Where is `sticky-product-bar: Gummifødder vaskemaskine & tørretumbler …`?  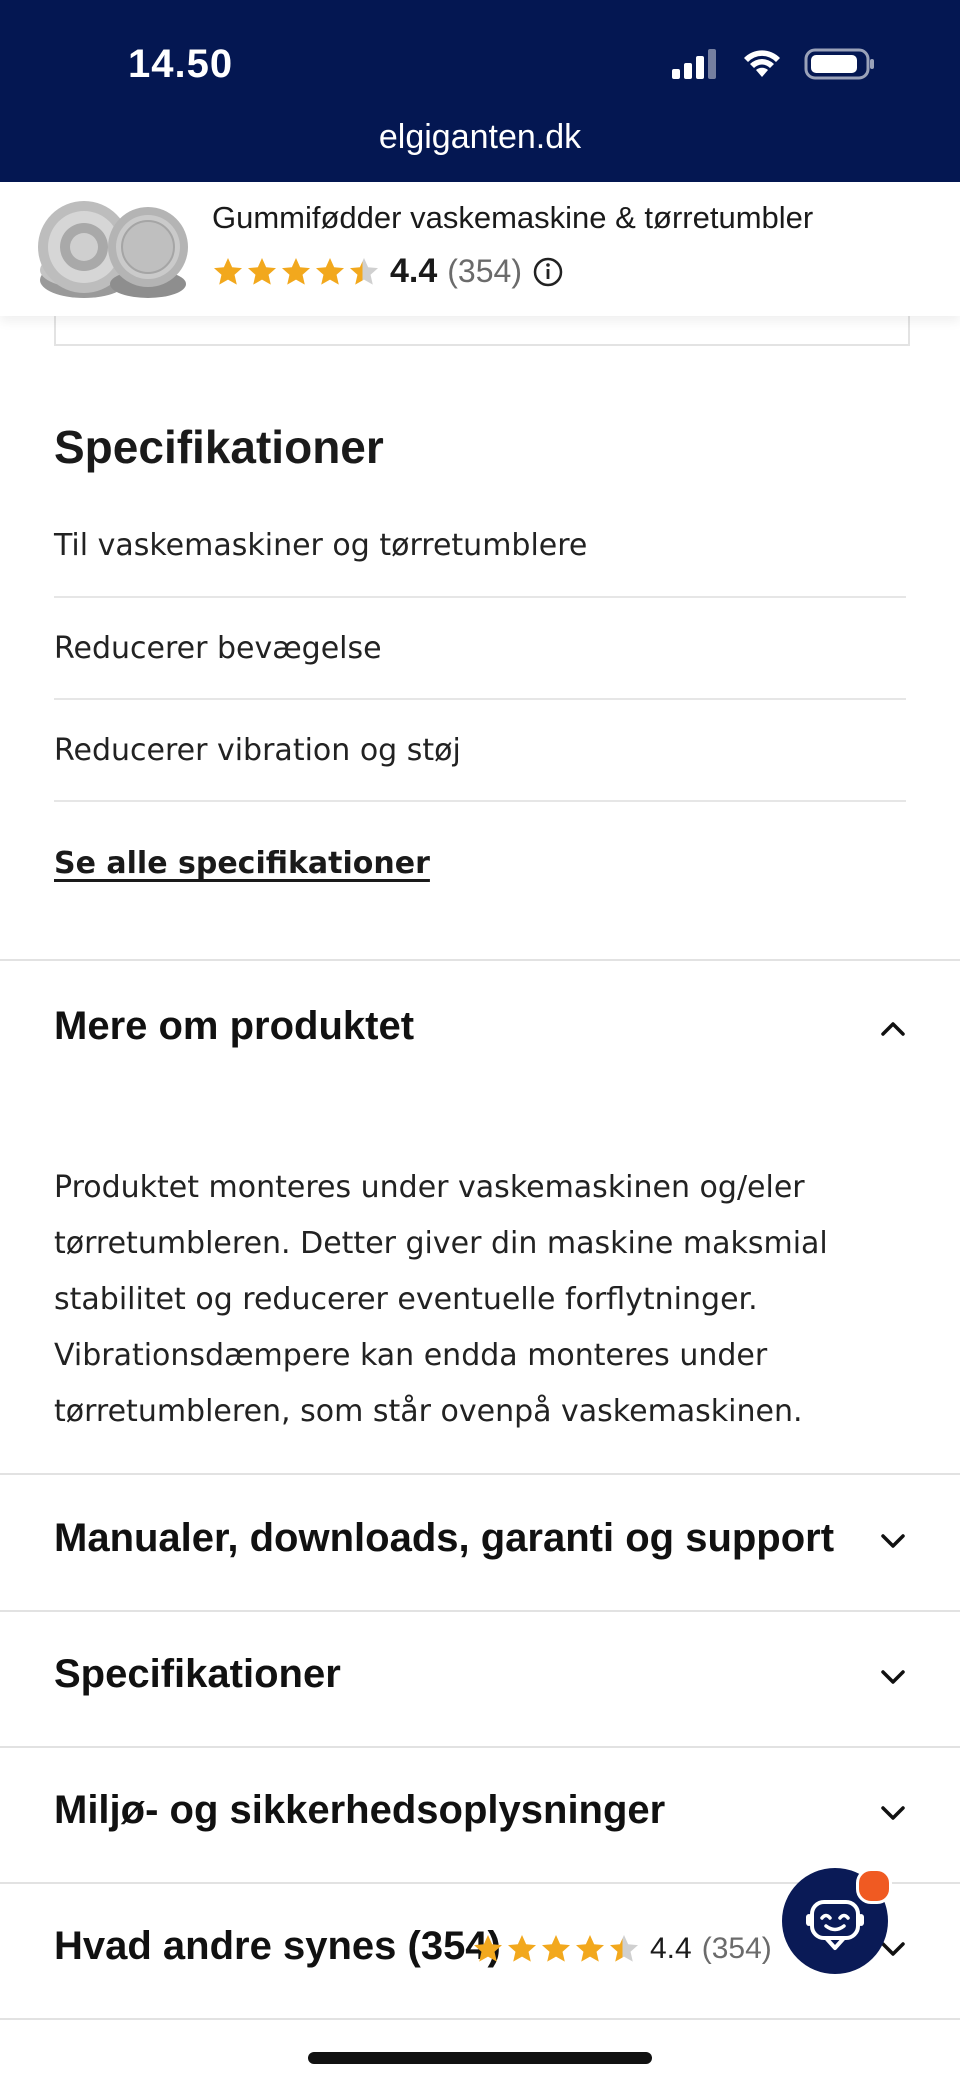
sticky-product-bar: Gummifødder vaskemaskine & tørretumbler … is located at coordinates (480, 249).